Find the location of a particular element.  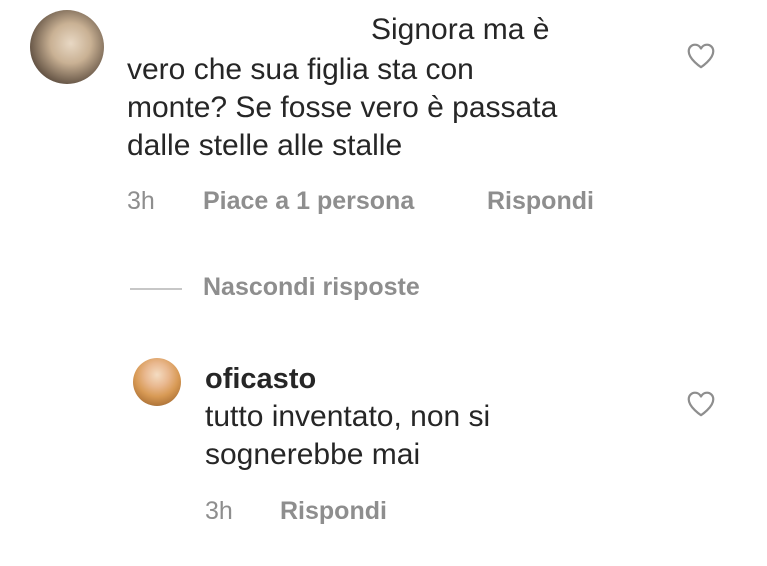

comment-text-line: dalle stelle alle stalle is located at coordinates (265, 145).